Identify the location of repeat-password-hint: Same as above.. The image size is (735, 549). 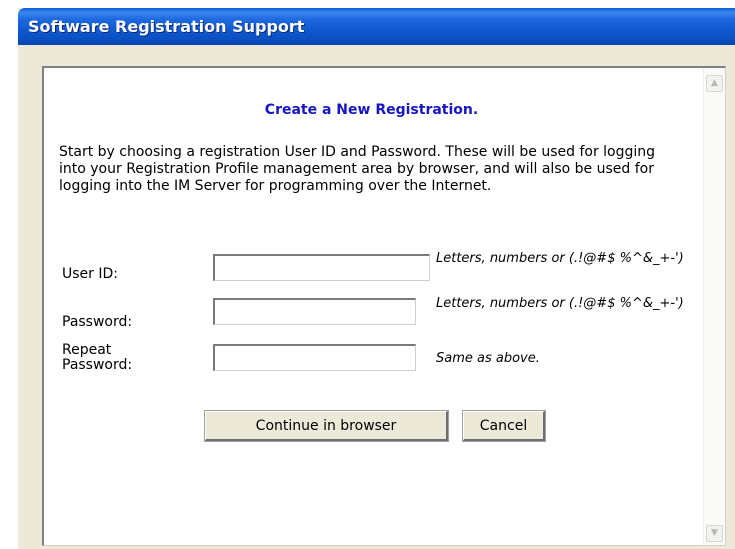
(488, 358).